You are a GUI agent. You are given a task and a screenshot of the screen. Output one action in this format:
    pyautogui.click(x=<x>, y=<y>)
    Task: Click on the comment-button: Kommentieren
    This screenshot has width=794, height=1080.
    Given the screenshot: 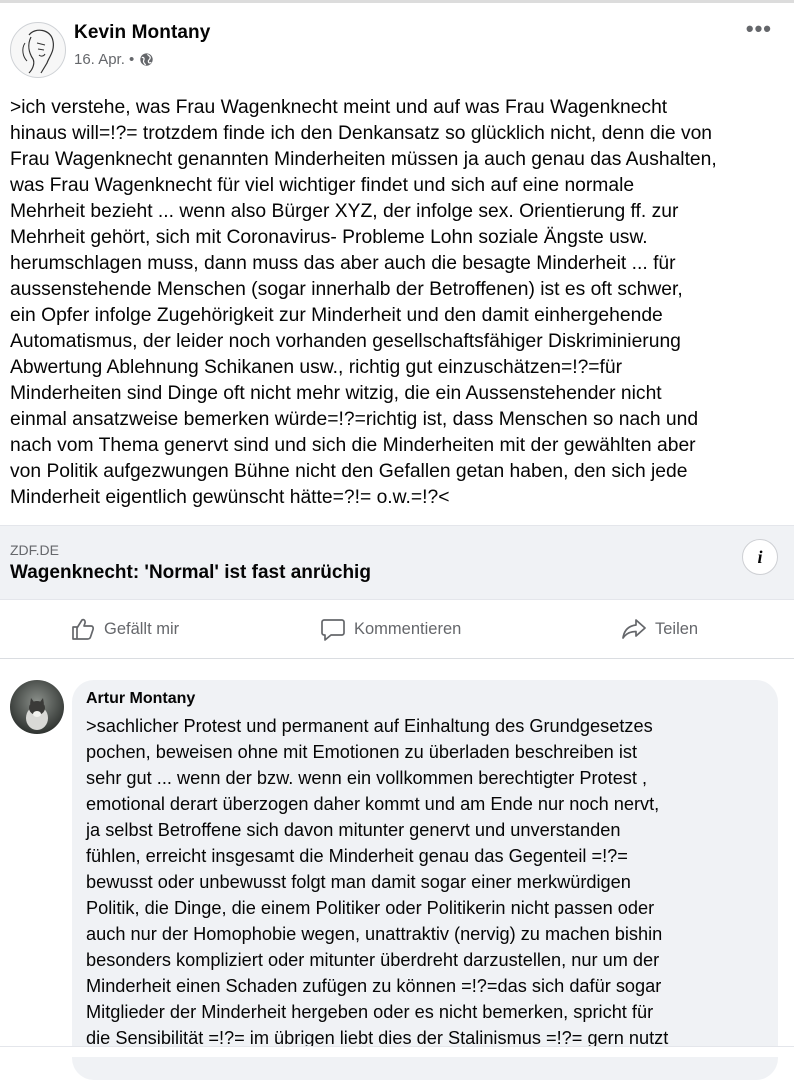 What is the action you would take?
    pyautogui.click(x=390, y=629)
    